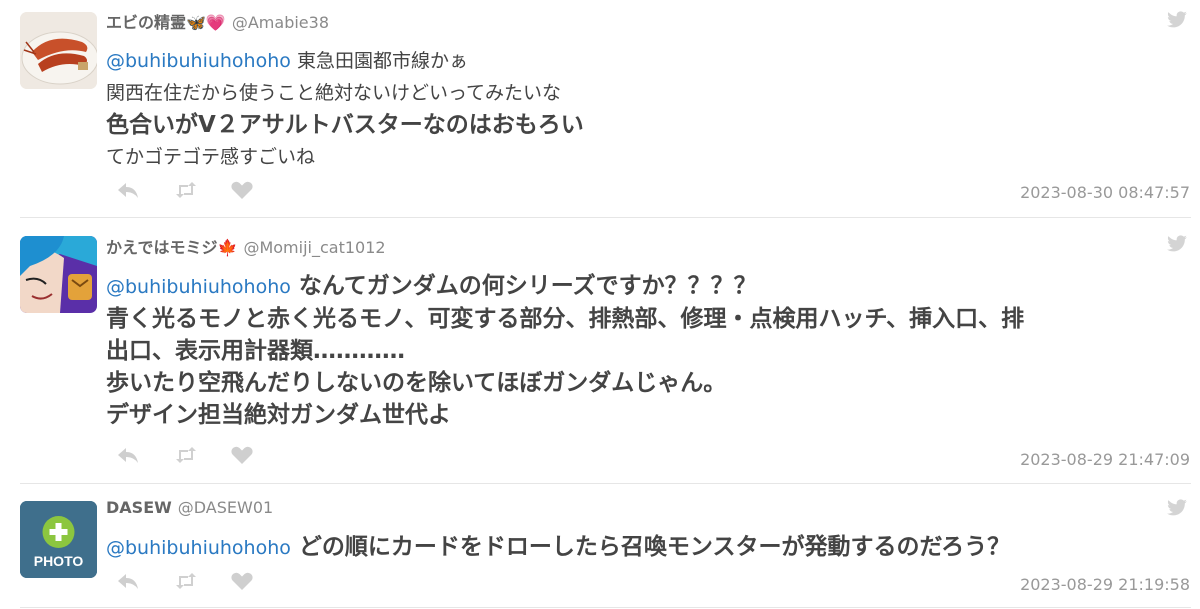 This screenshot has width=1200, height=609. I want to click on tweet-text: どの順にカードをドローしたら召喚モンスターが発動するのだろう？, so click(654, 547).